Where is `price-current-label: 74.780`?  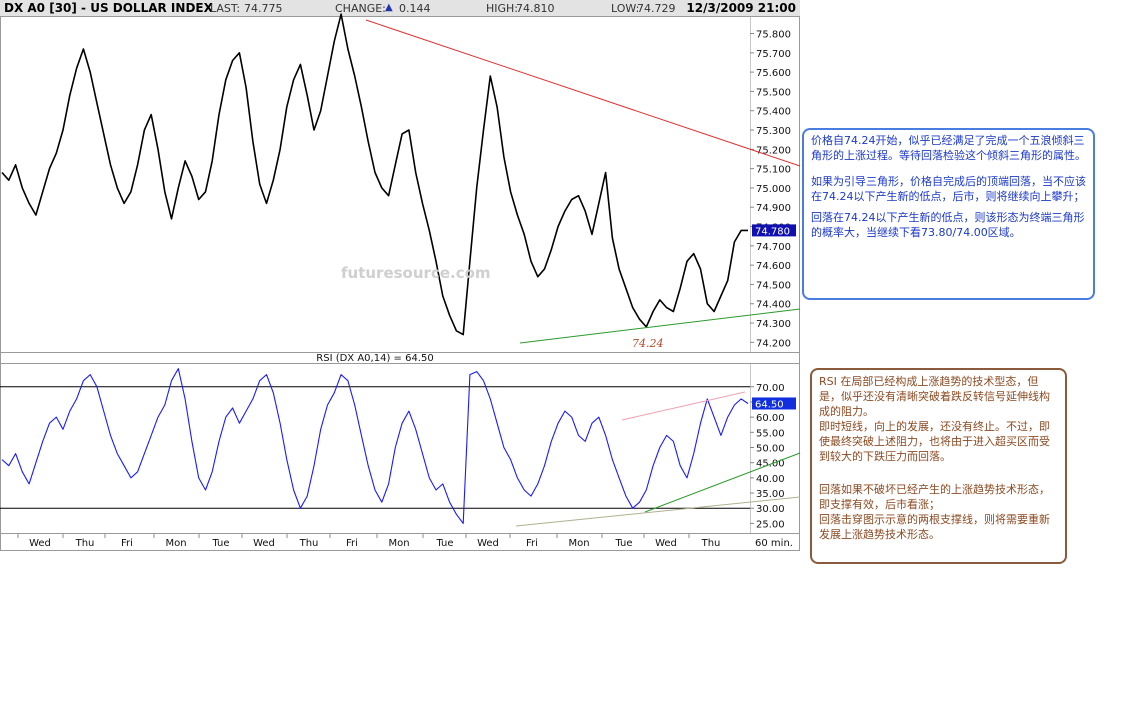
price-current-label: 74.780 is located at coordinates (772, 231).